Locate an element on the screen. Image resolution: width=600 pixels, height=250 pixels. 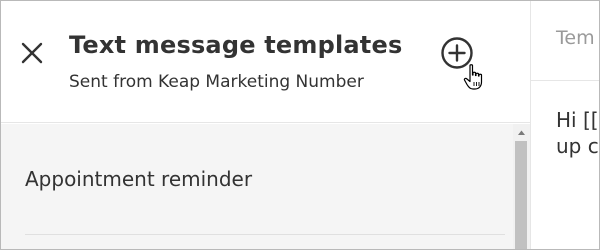
list-divider is located at coordinates (265, 234).